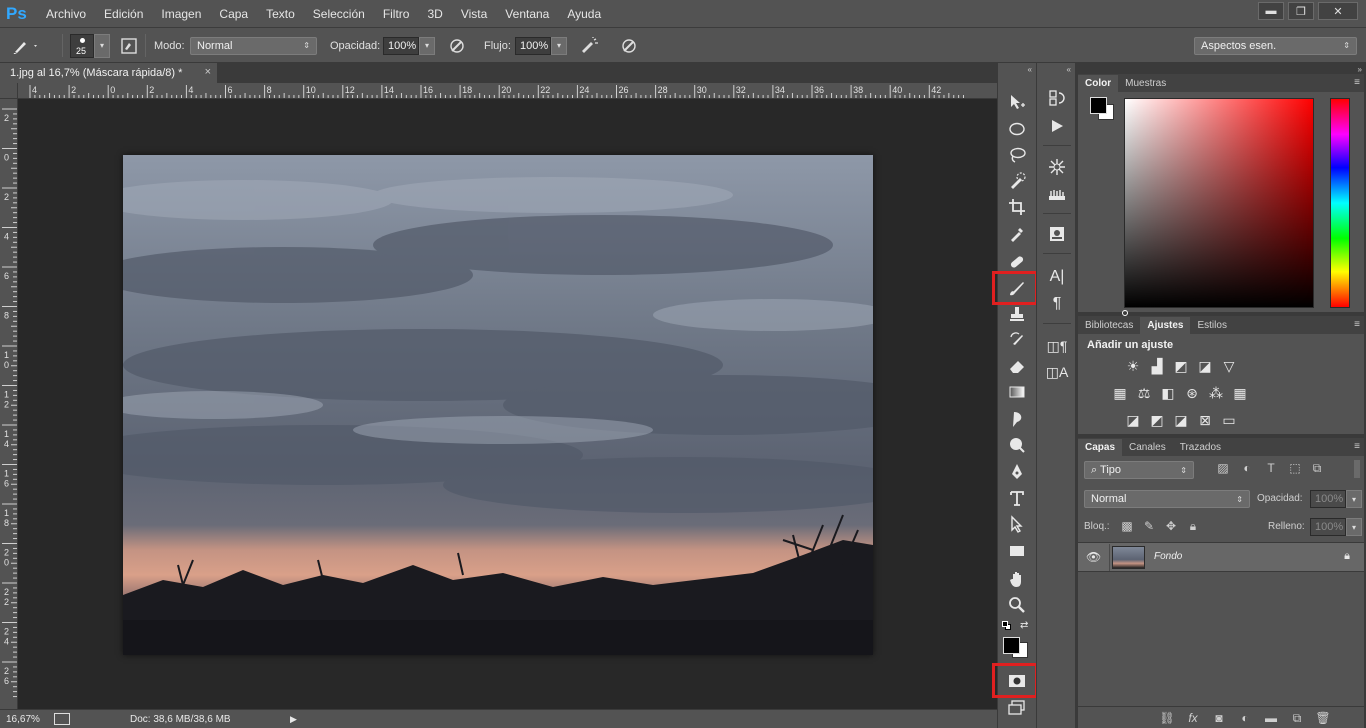 Image resolution: width=1366 pixels, height=728 pixels. Describe the element at coordinates (1205, 366) in the screenshot. I see `exposure-icon: ◪` at that location.